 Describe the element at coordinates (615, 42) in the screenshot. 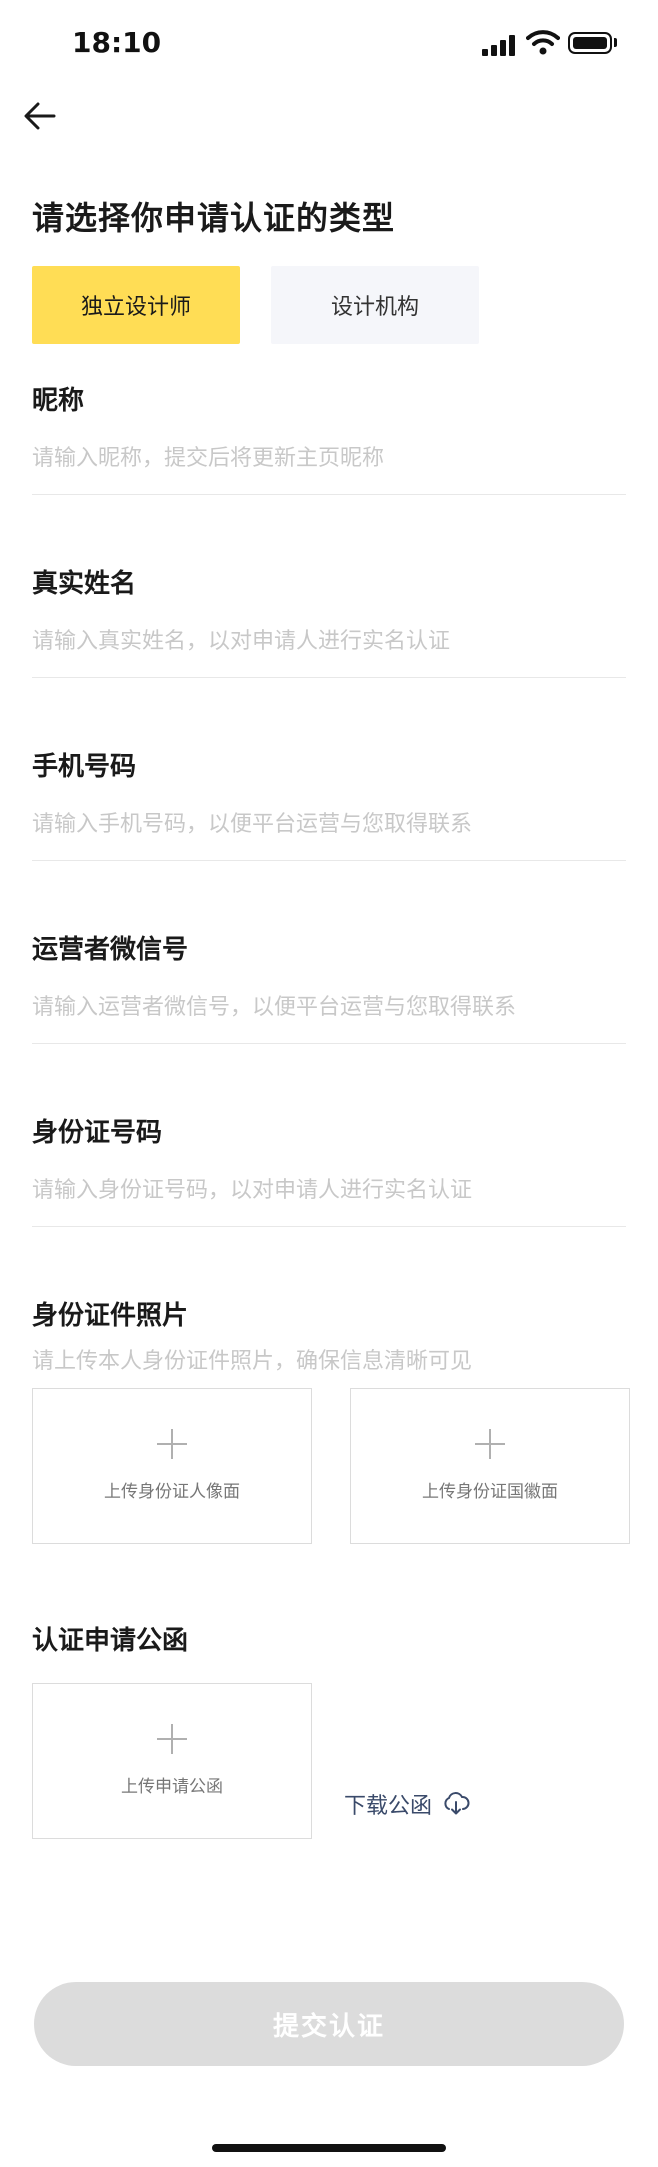

I see `battery-cap` at that location.